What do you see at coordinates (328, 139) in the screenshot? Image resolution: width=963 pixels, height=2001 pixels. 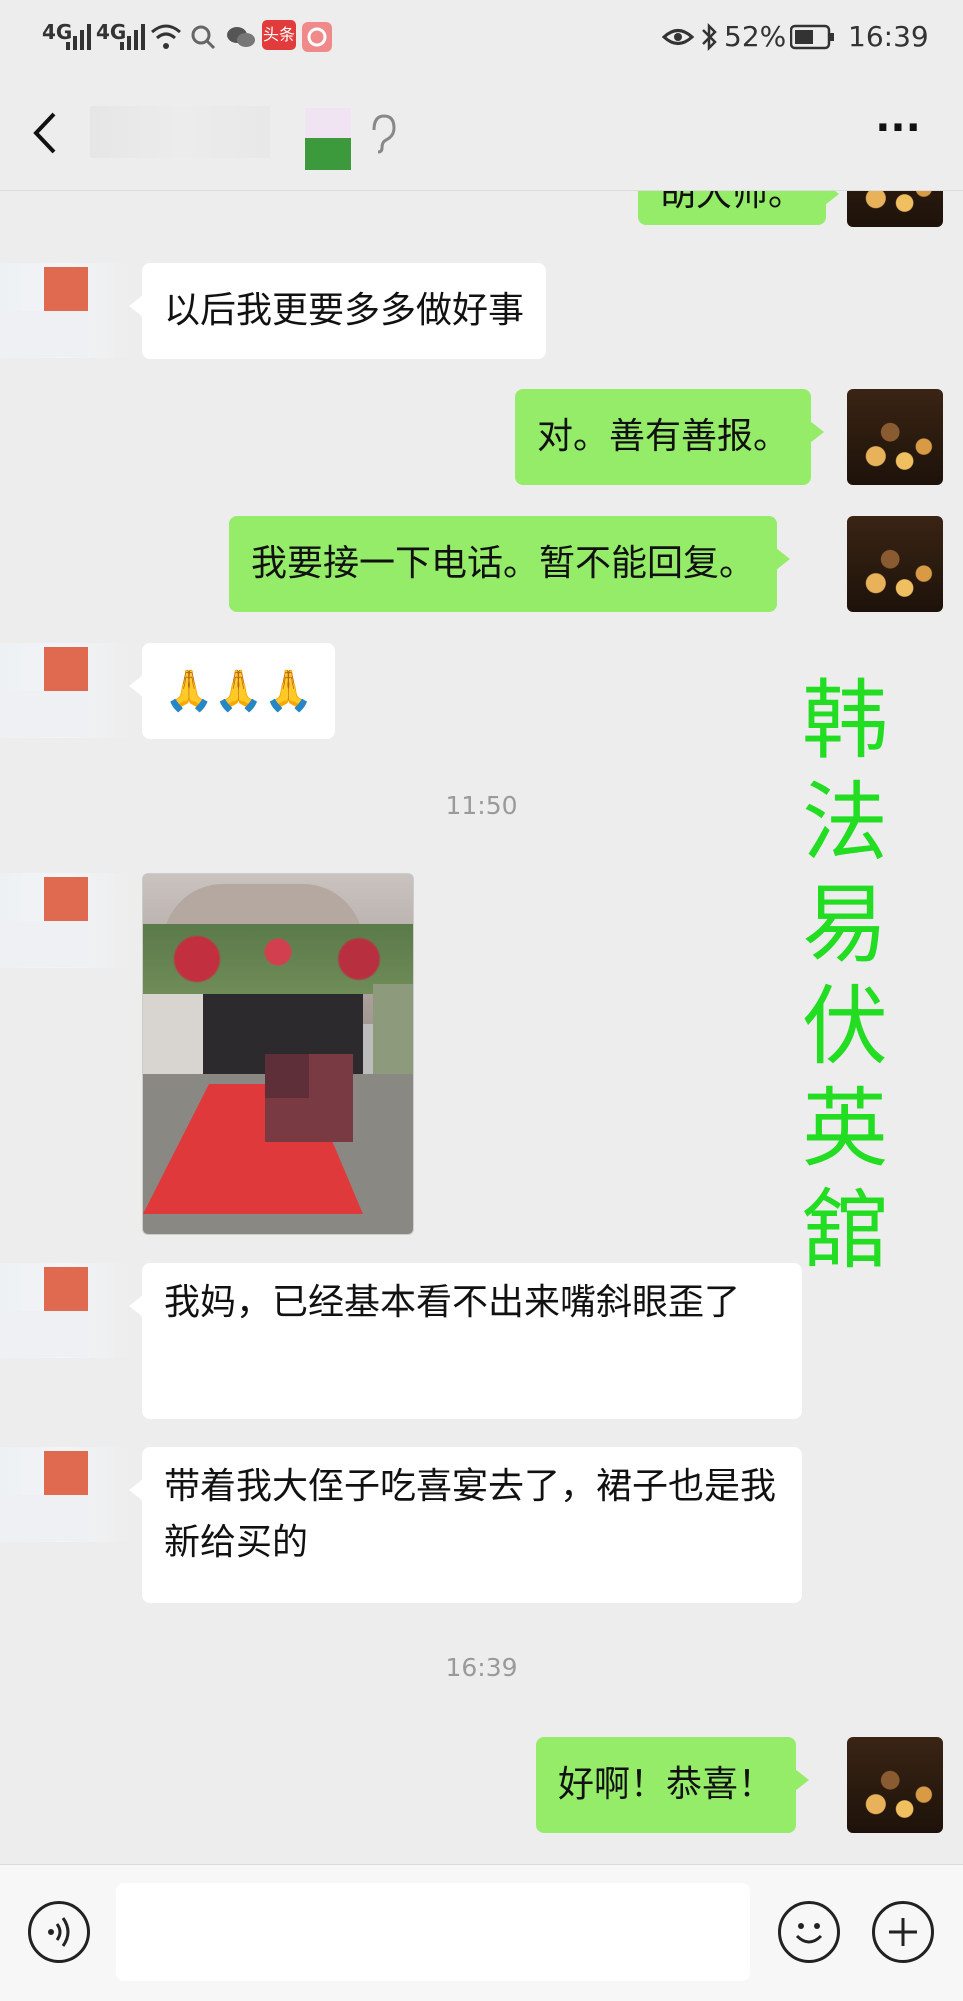 I see `contact-avatar-blurred` at bounding box center [328, 139].